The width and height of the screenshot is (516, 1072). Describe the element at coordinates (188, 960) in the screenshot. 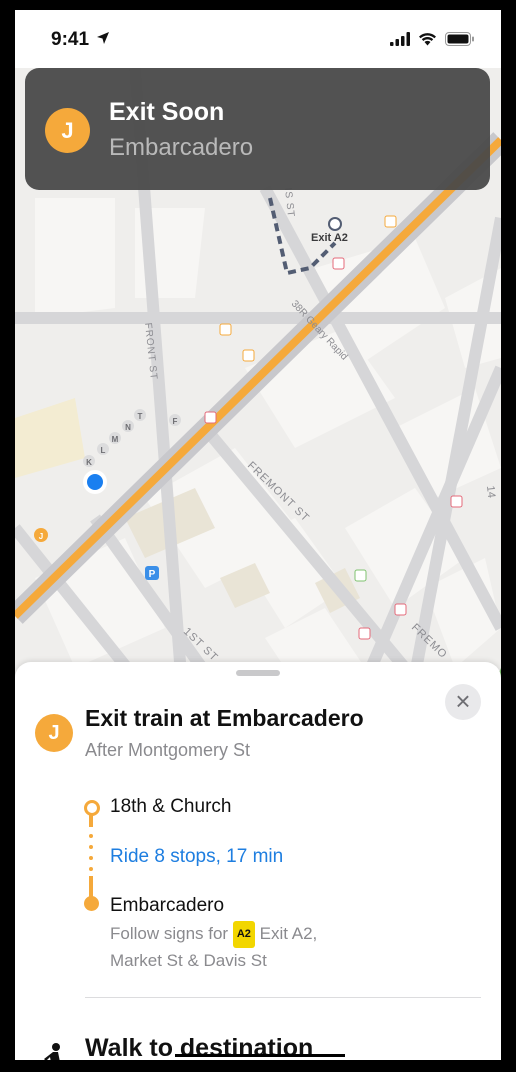

I see `follow-line2: Market St & Davis St` at that location.